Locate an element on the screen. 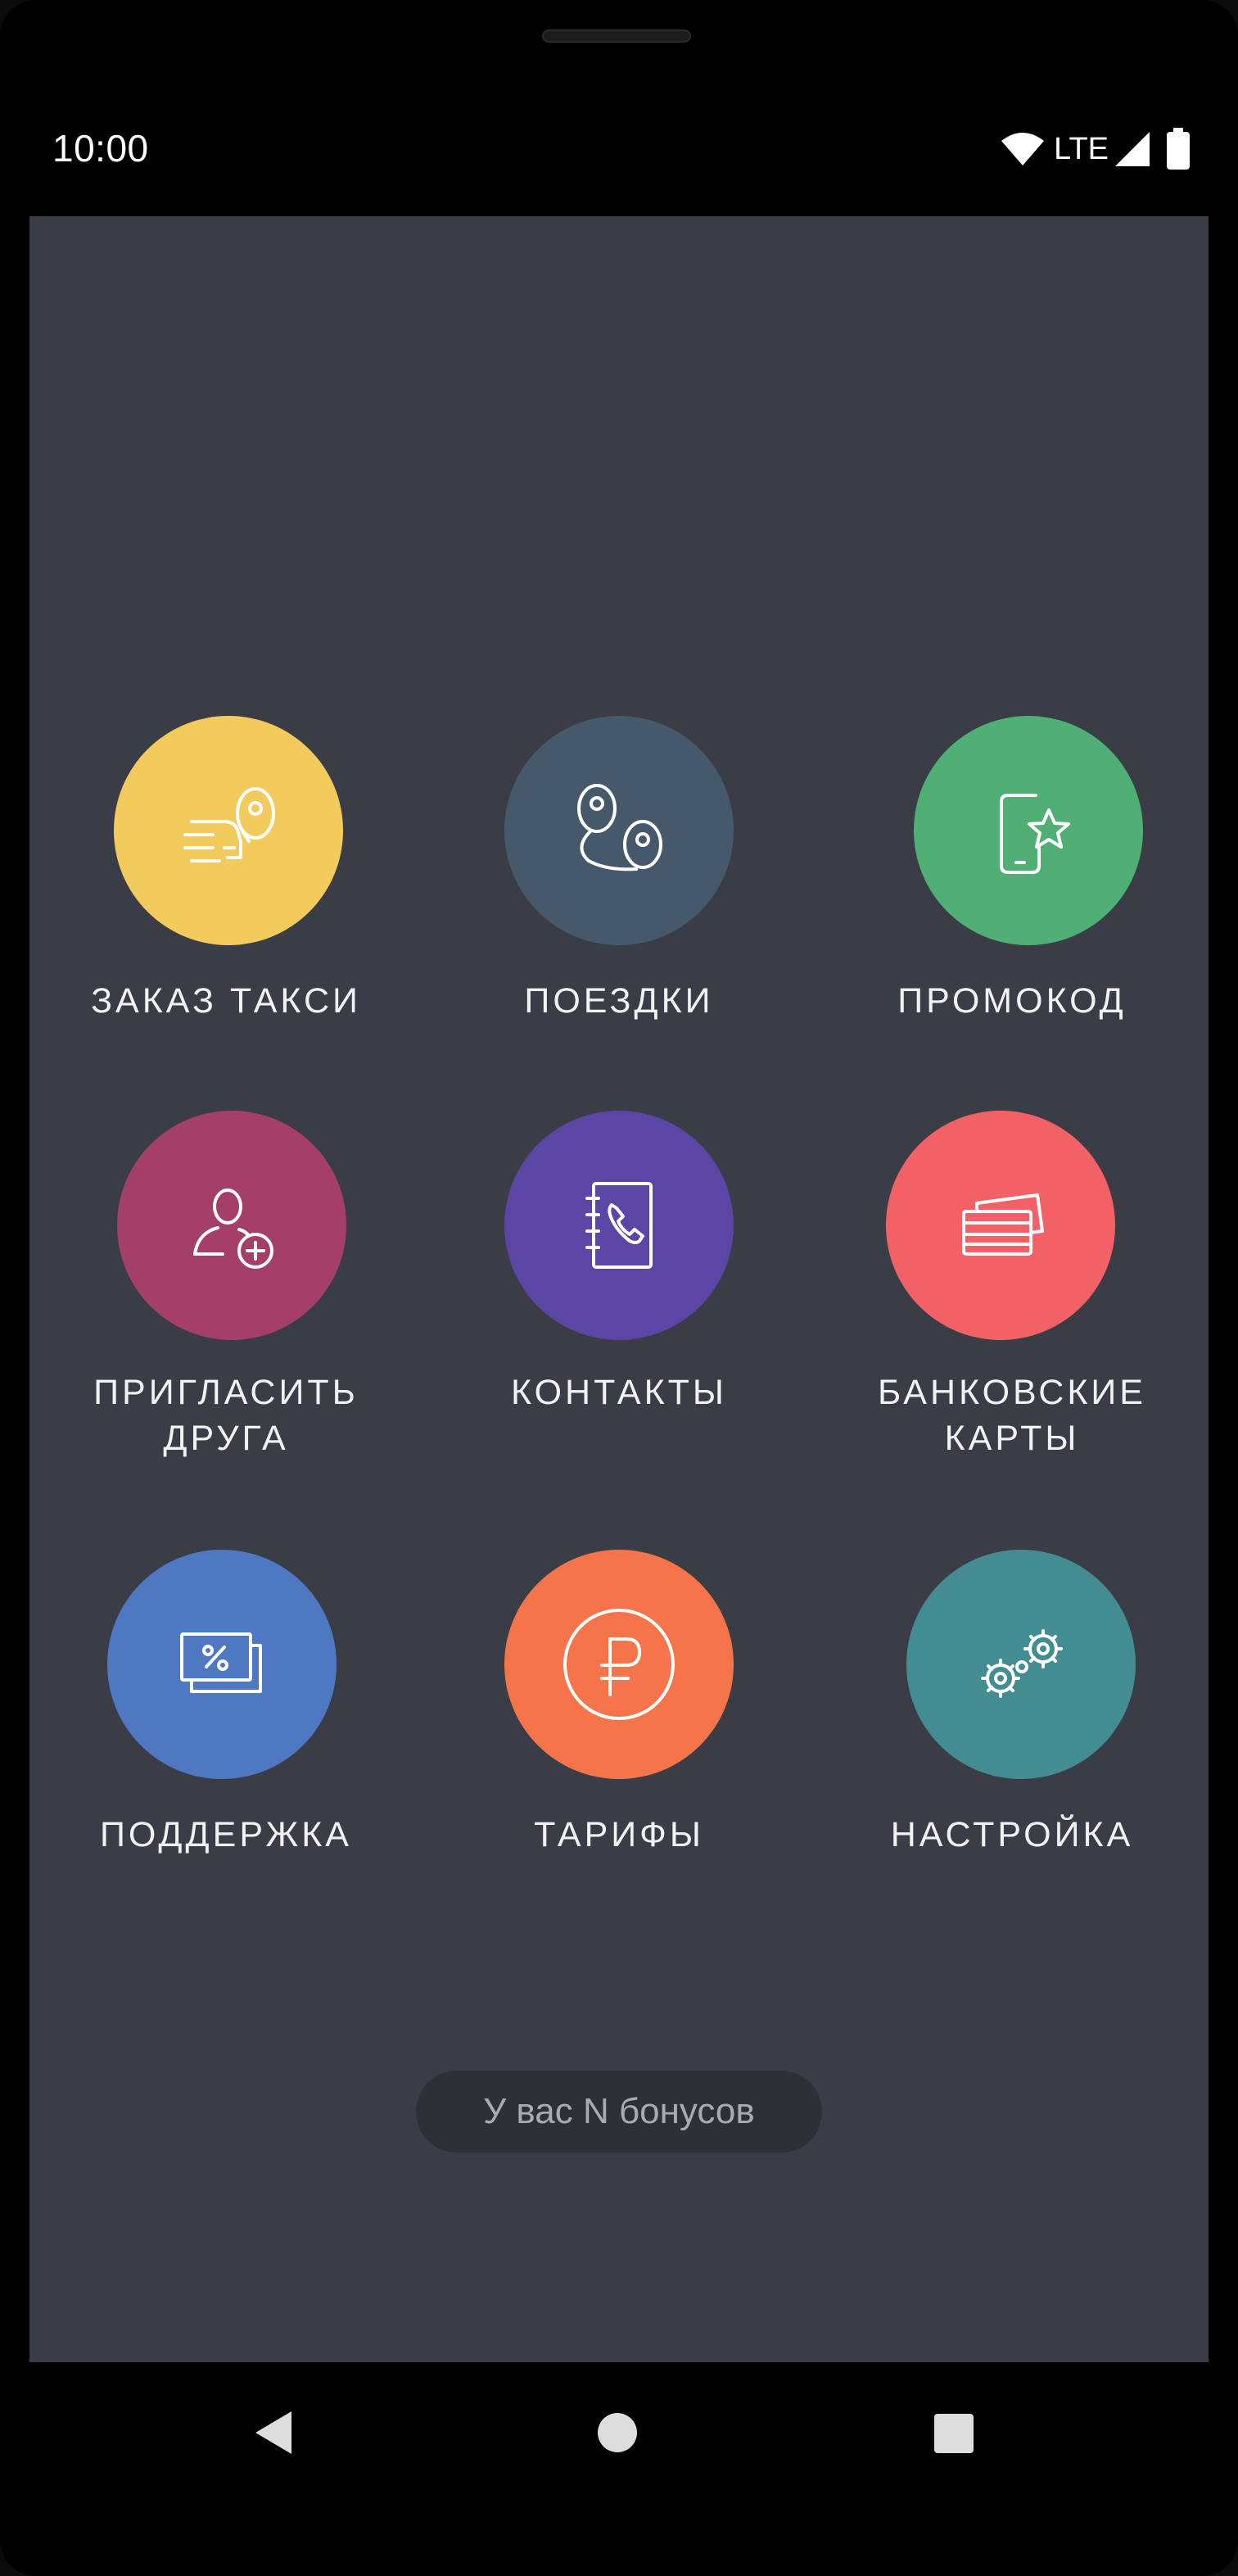 This screenshot has height=2576, width=1238. tariffs-circle is located at coordinates (619, 1664).